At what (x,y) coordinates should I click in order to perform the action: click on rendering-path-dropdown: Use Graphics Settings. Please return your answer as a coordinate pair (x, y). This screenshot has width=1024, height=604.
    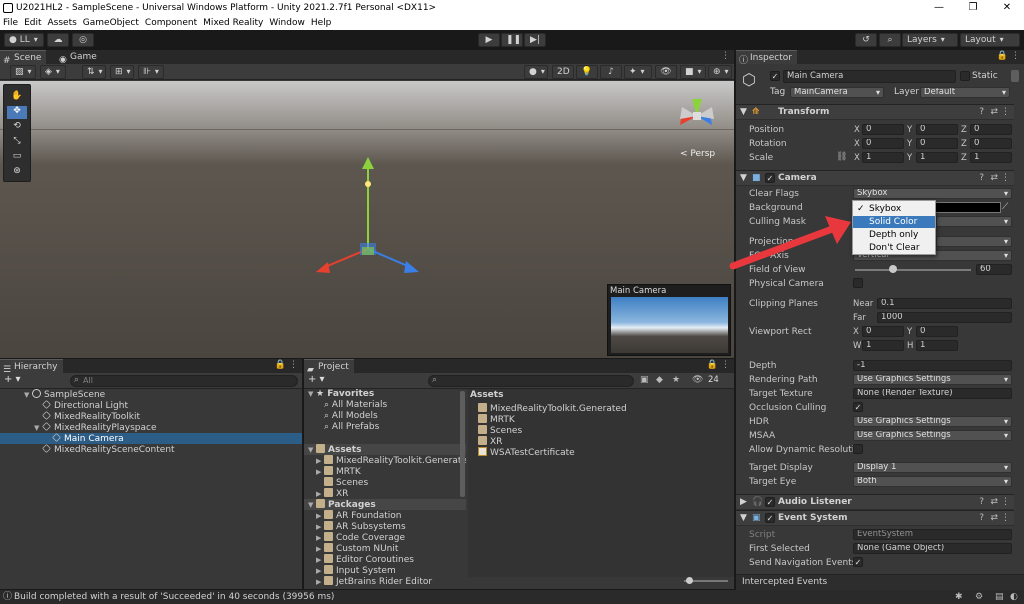
    Looking at the image, I should click on (932, 379).